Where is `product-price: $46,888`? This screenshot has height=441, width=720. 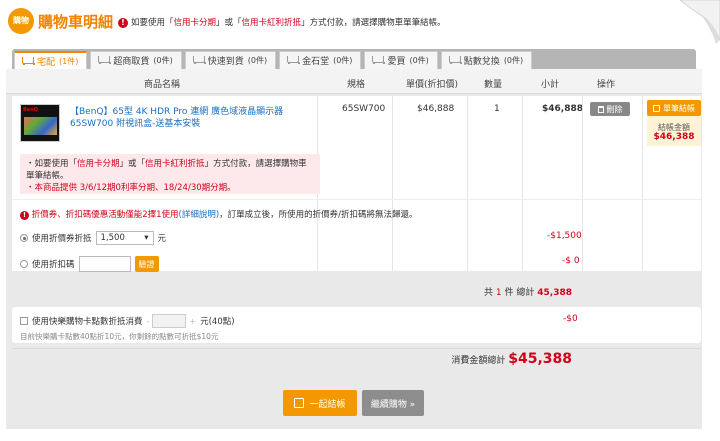
product-price: $46,888 is located at coordinates (436, 109).